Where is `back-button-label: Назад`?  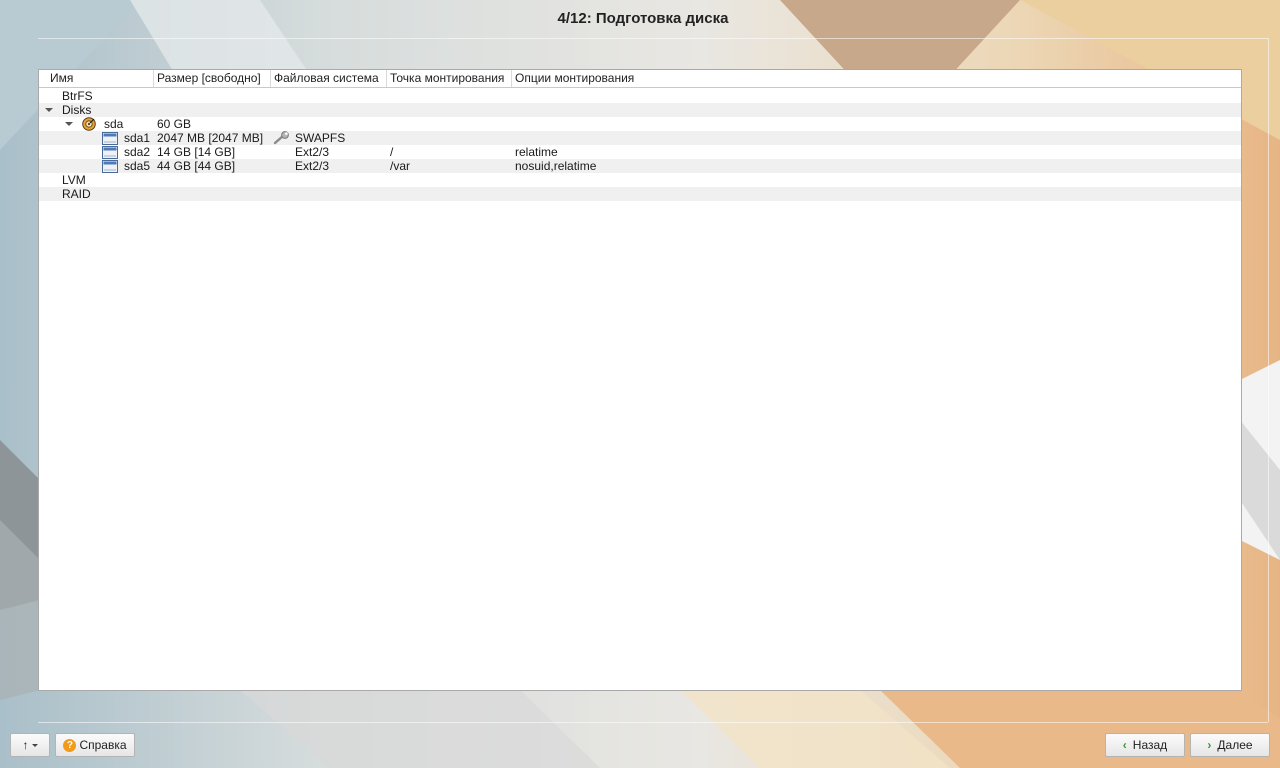 back-button-label: Назад is located at coordinates (1150, 745).